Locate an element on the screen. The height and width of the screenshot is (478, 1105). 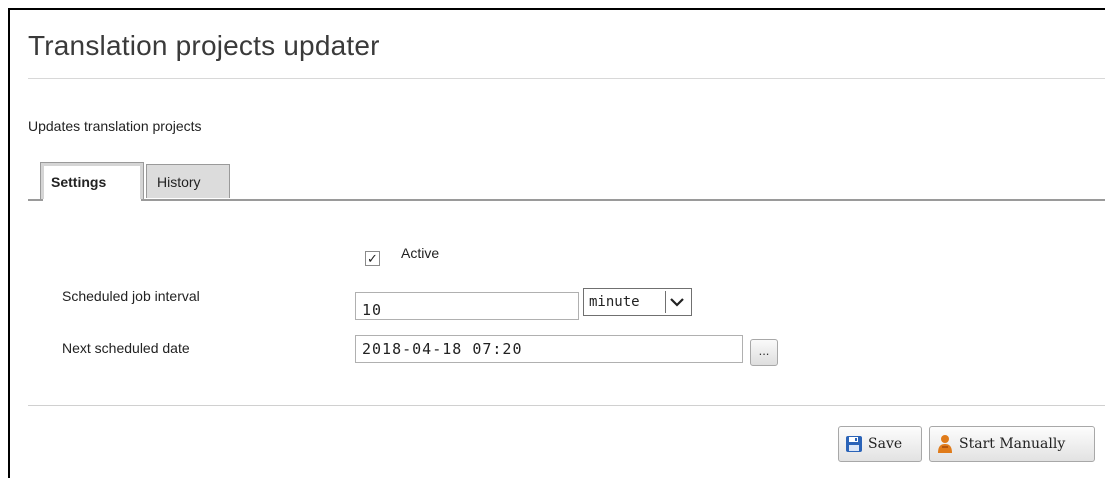
next-date-input: 2018-04-18 07:20 is located at coordinates (549, 349).